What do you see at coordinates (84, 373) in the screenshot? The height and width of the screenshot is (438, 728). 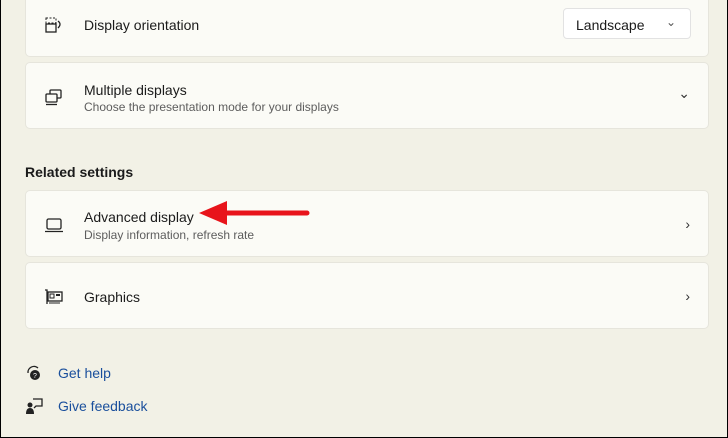 I see `get-help-link: Get help` at bounding box center [84, 373].